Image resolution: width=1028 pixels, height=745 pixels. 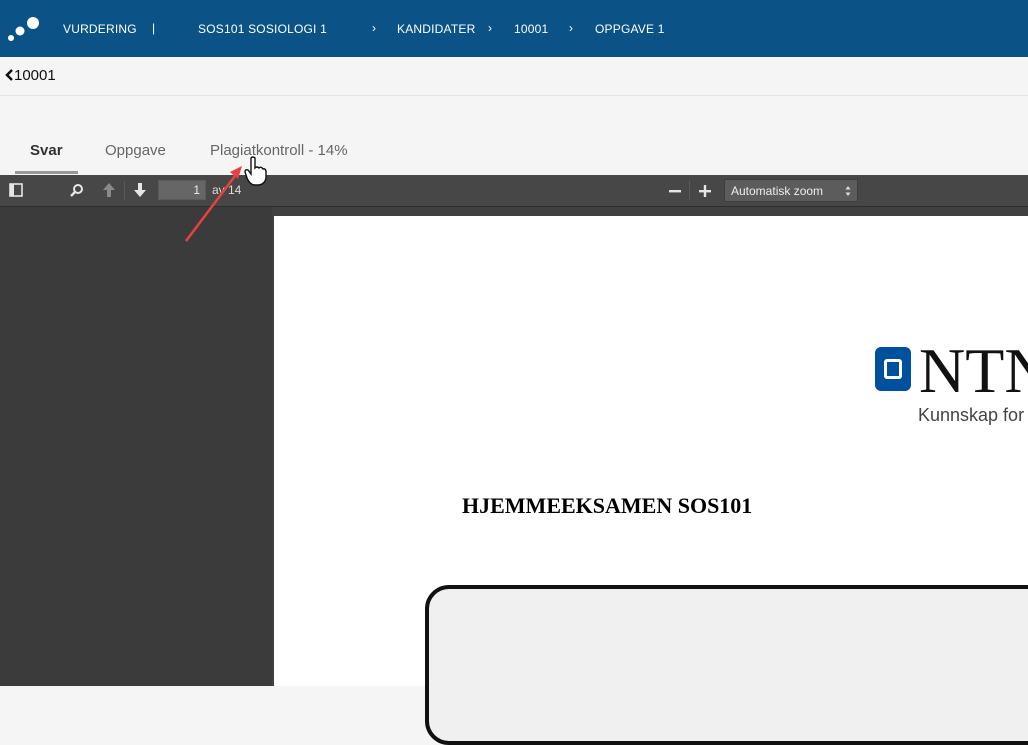 What do you see at coordinates (436, 29) in the screenshot?
I see `nav-kandidater: KANDIDATER` at bounding box center [436, 29].